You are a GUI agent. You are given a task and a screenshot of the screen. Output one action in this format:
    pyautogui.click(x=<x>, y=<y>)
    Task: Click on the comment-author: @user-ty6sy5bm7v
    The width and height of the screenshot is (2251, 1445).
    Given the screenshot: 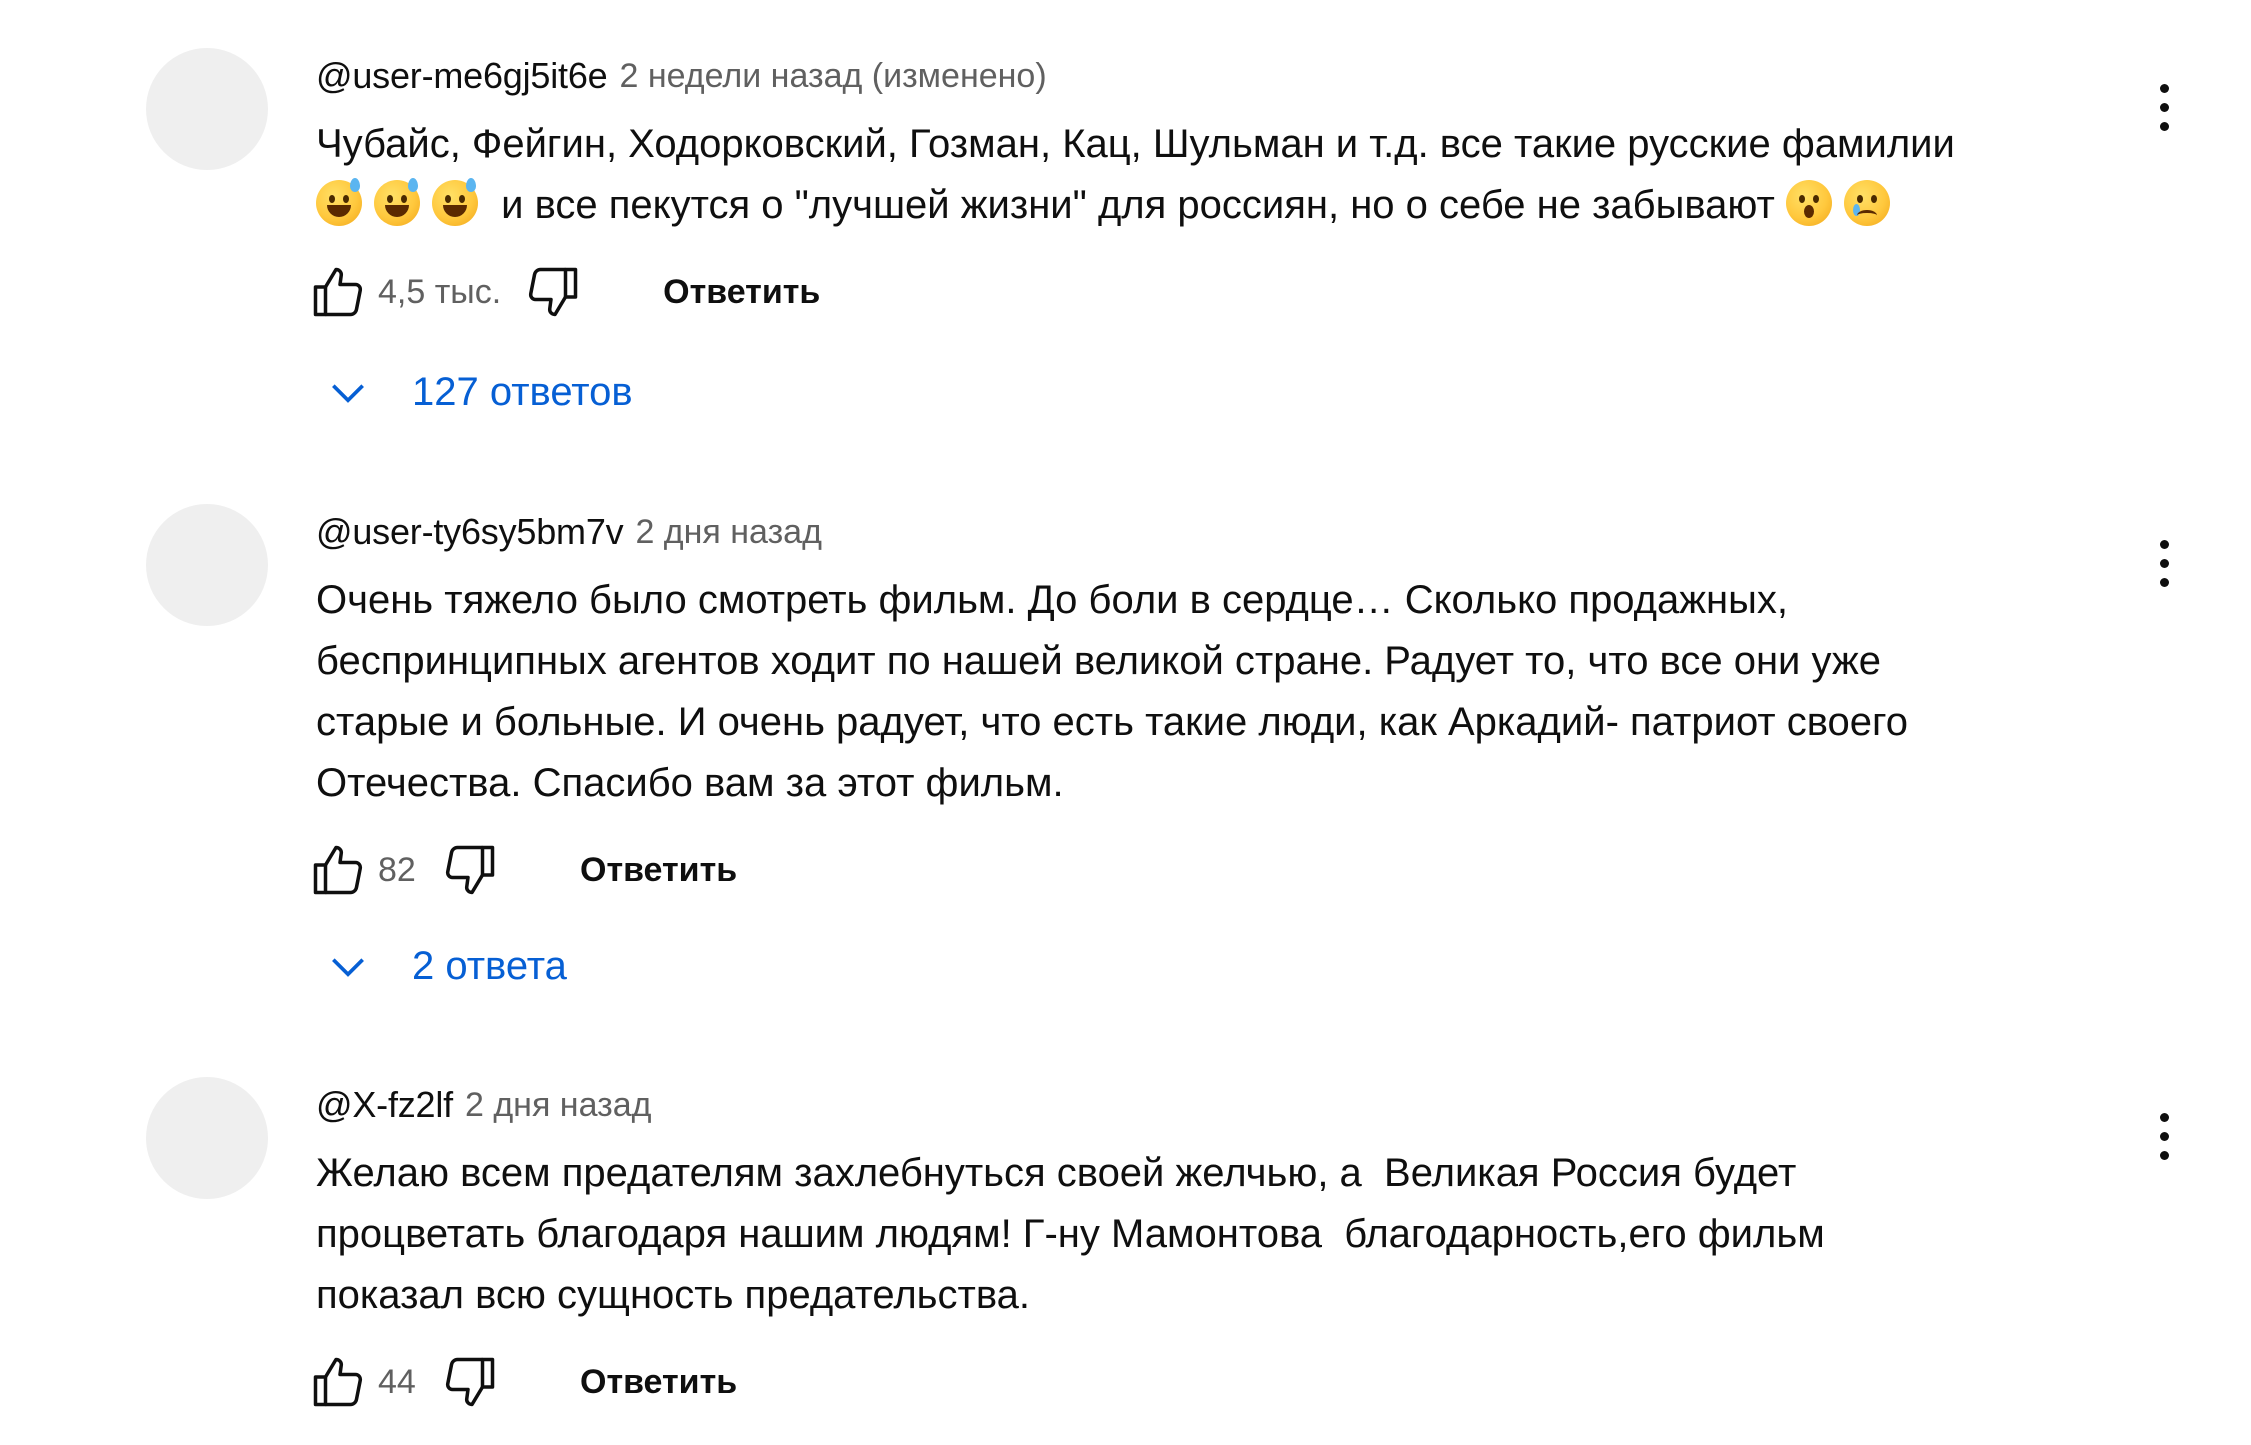 What is the action you would take?
    pyautogui.click(x=470, y=532)
    